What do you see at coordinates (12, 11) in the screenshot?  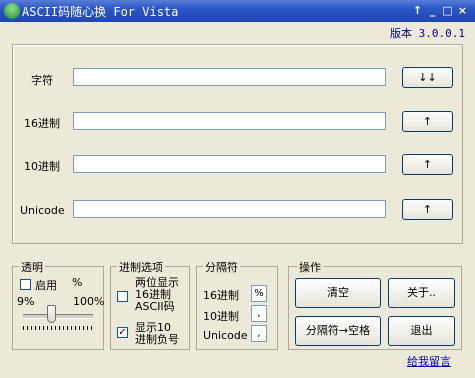 I see `app-icon` at bounding box center [12, 11].